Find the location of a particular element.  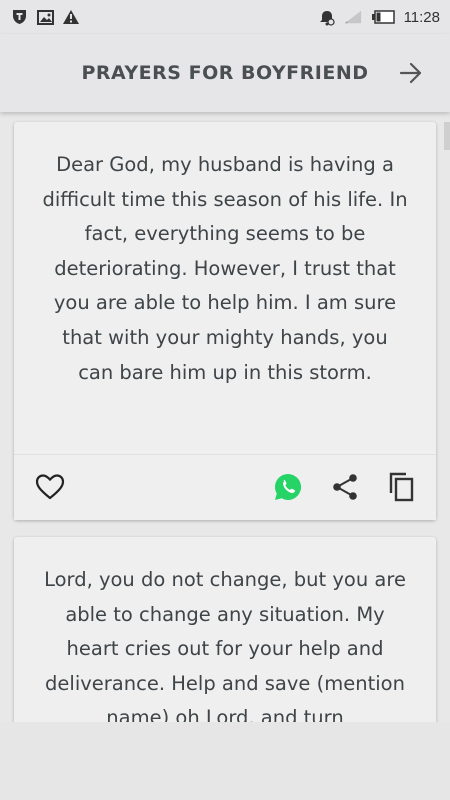

image-icon is located at coordinates (45, 17).